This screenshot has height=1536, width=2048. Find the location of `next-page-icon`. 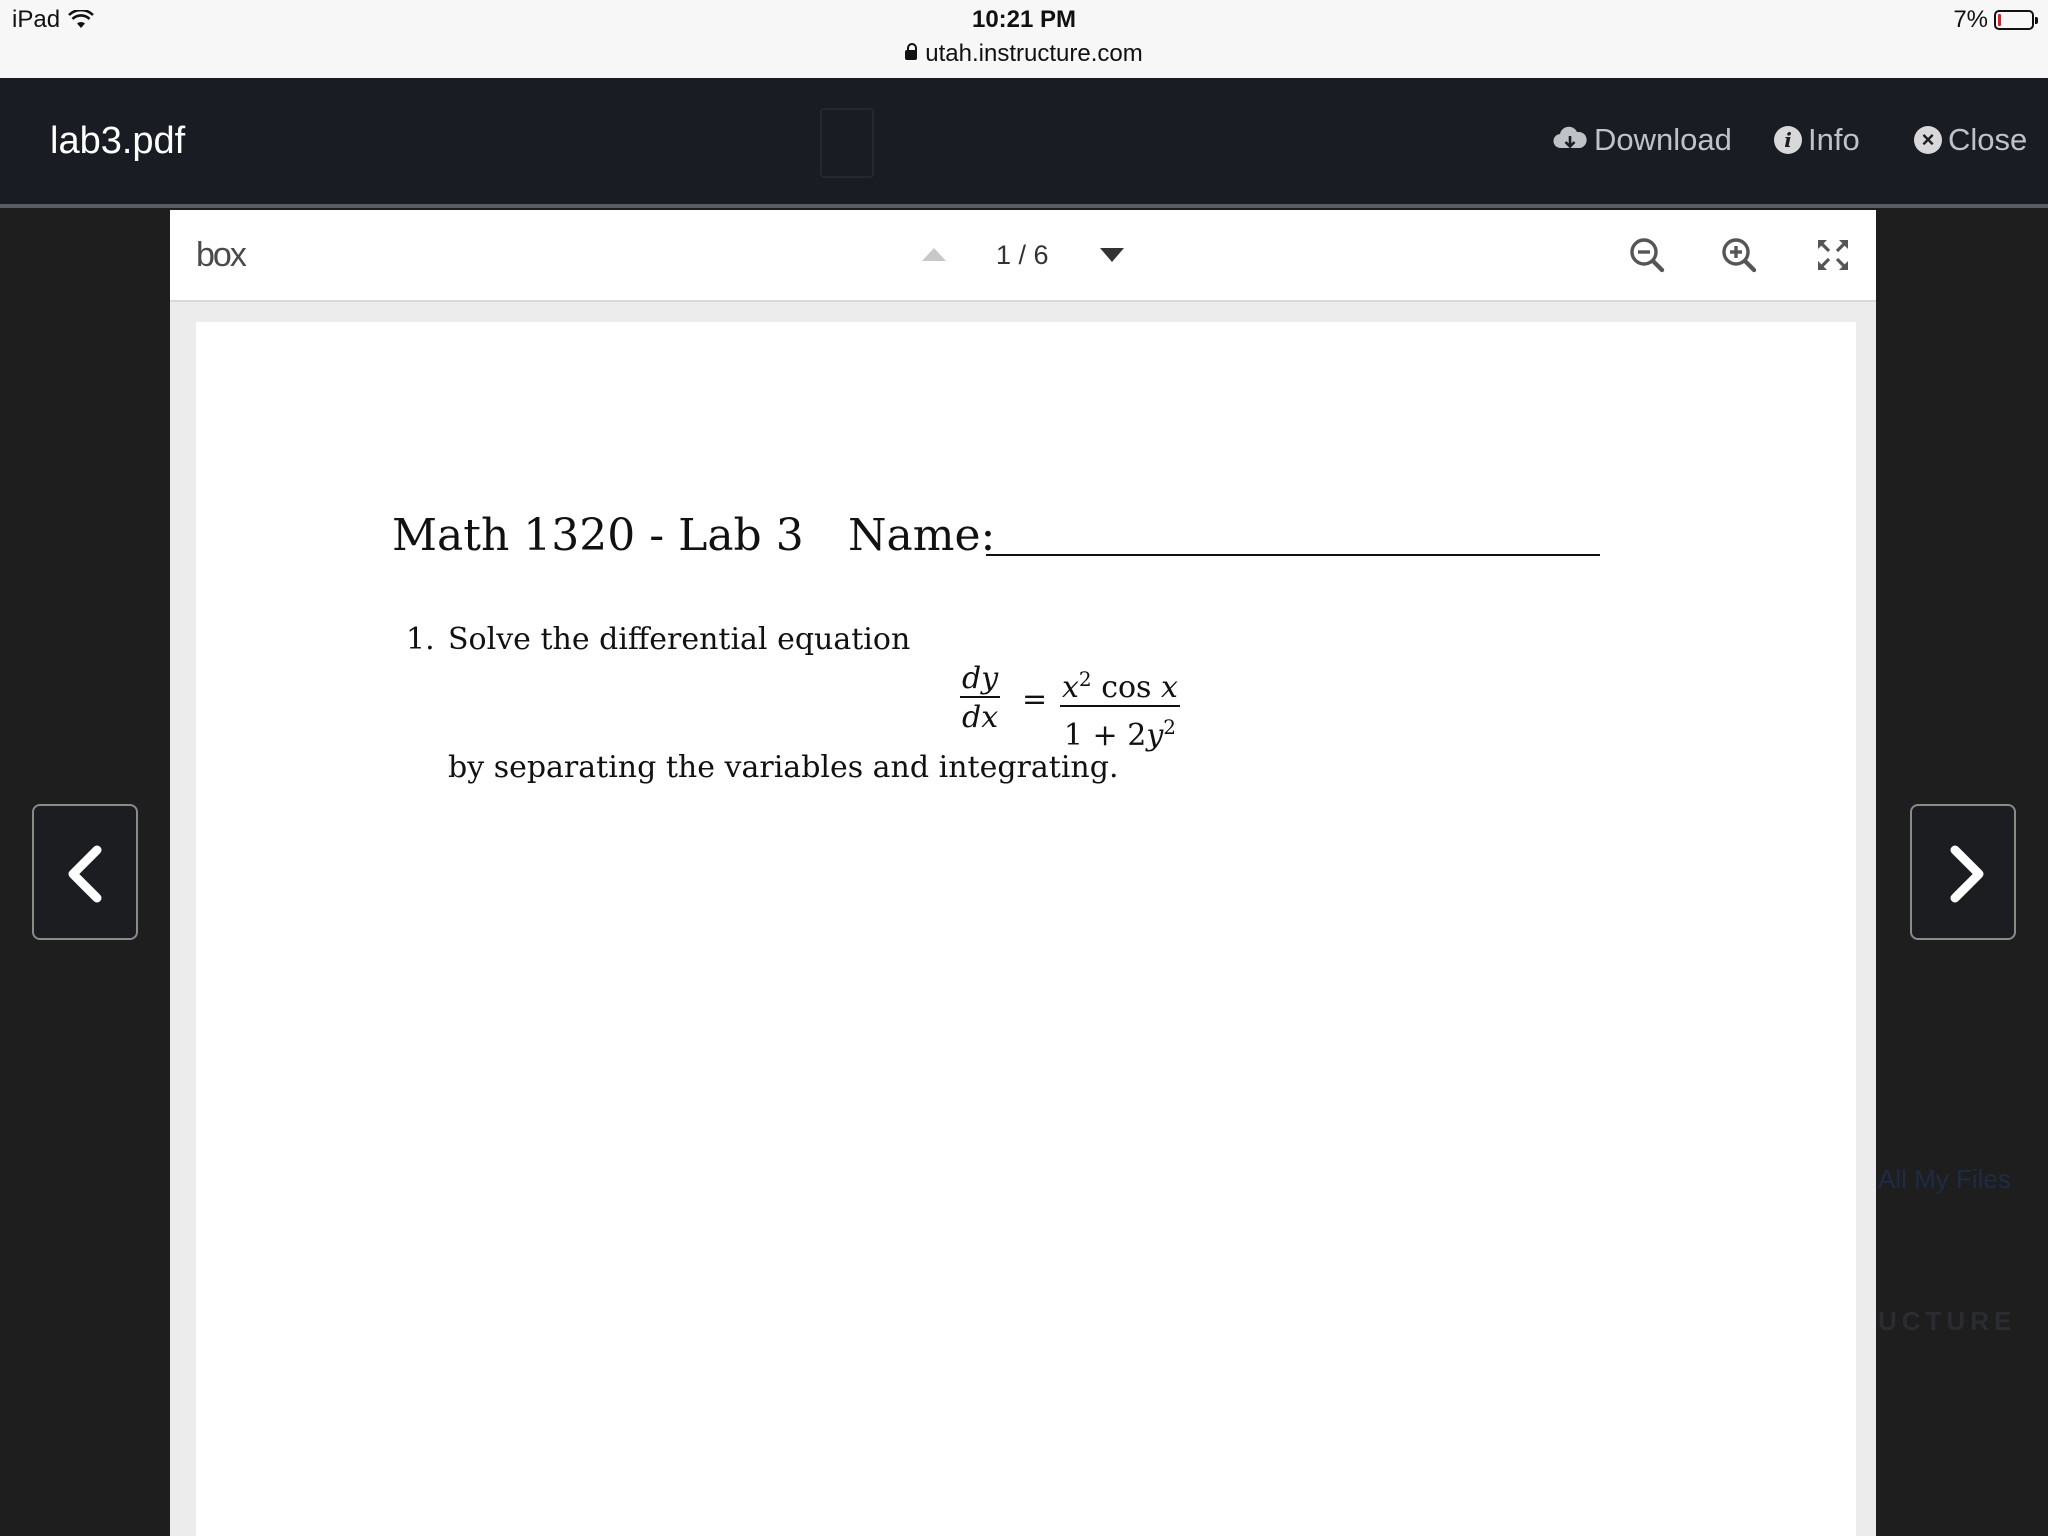

next-page-icon is located at coordinates (1112, 255).